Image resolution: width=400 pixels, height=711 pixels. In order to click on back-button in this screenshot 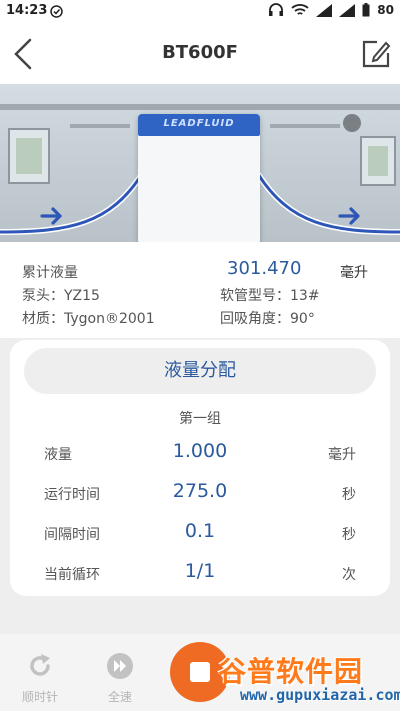, I will do `click(24, 54)`.